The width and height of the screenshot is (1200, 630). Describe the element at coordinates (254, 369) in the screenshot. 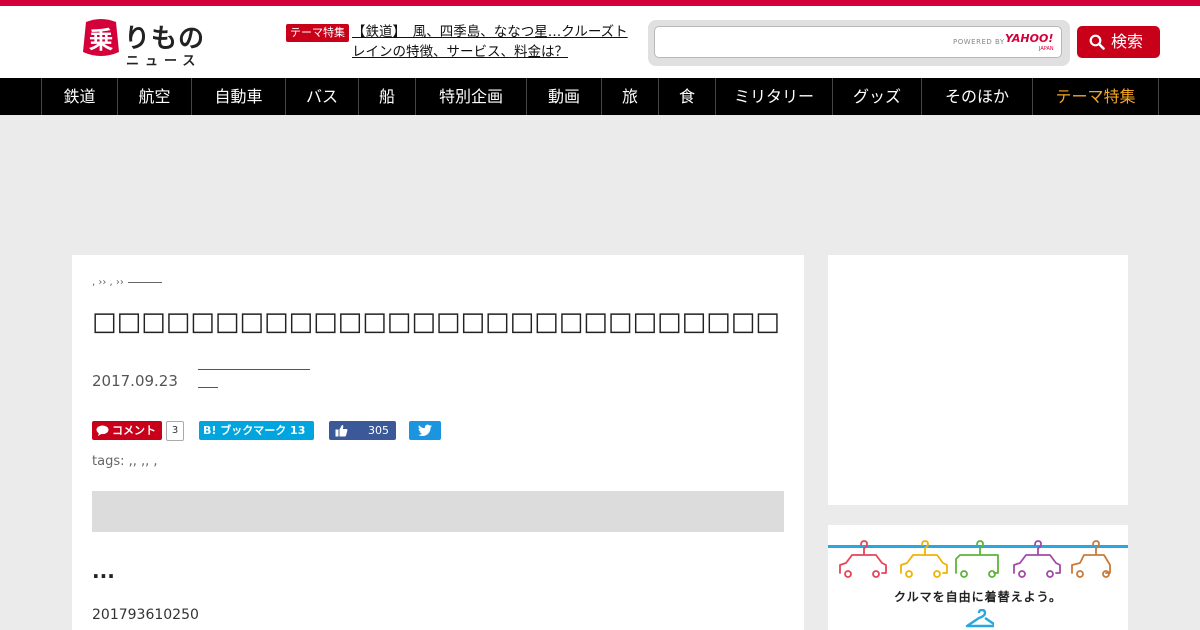

I see `author-name-placeholder` at that location.